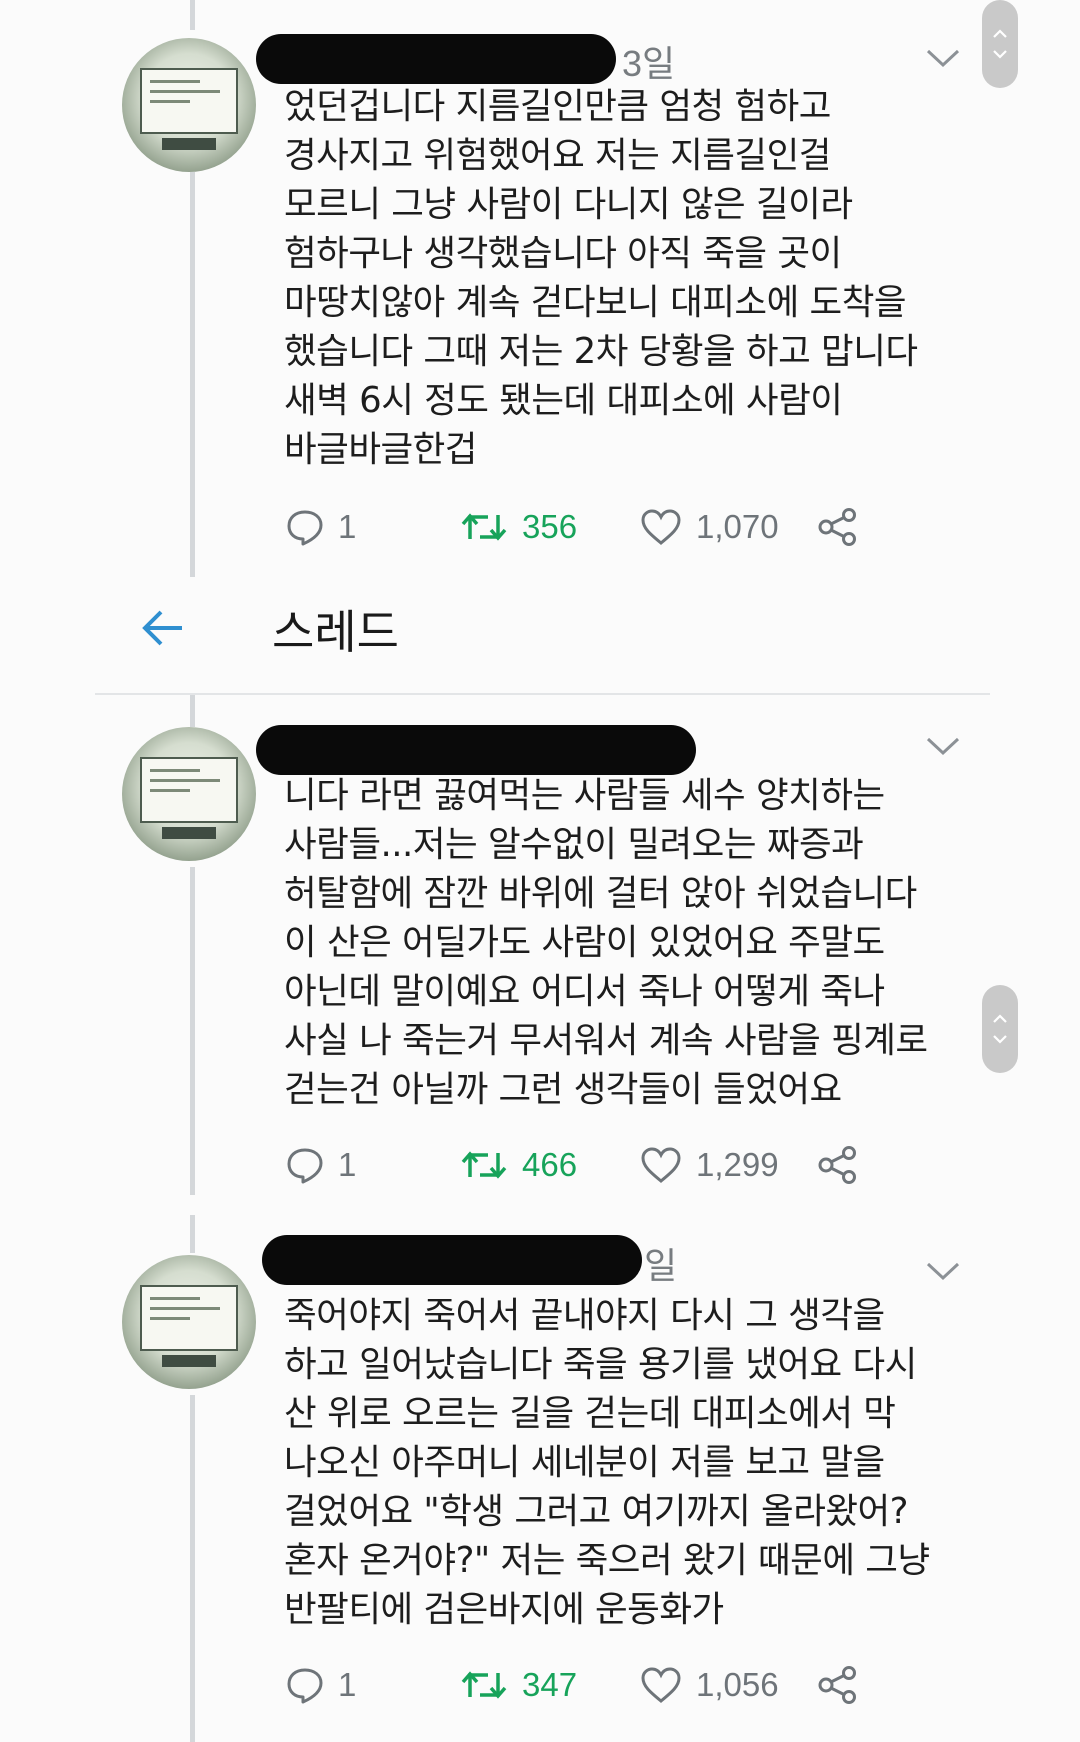 The height and width of the screenshot is (1742, 1080). Describe the element at coordinates (518, 1685) in the screenshot. I see `retweet-button: 347` at that location.